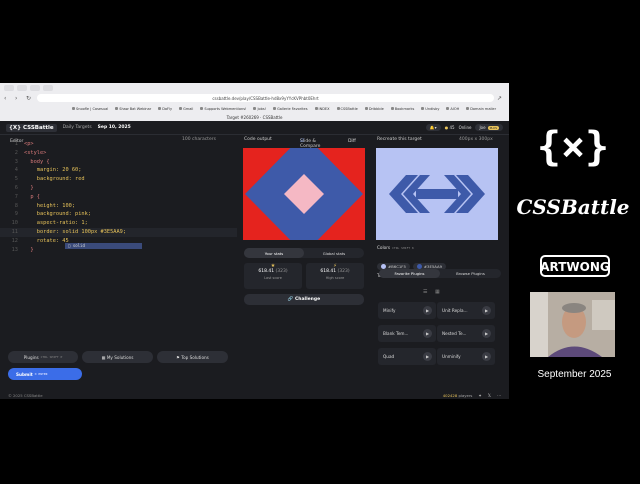  Describe the element at coordinates (575, 267) in the screenshot. I see `brand-logo-artwong: ARTWONG` at that location.